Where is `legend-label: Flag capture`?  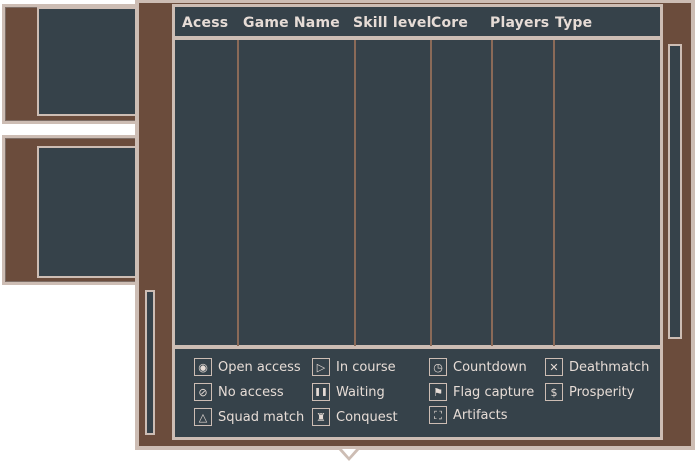 legend-label: Flag capture is located at coordinates (494, 392).